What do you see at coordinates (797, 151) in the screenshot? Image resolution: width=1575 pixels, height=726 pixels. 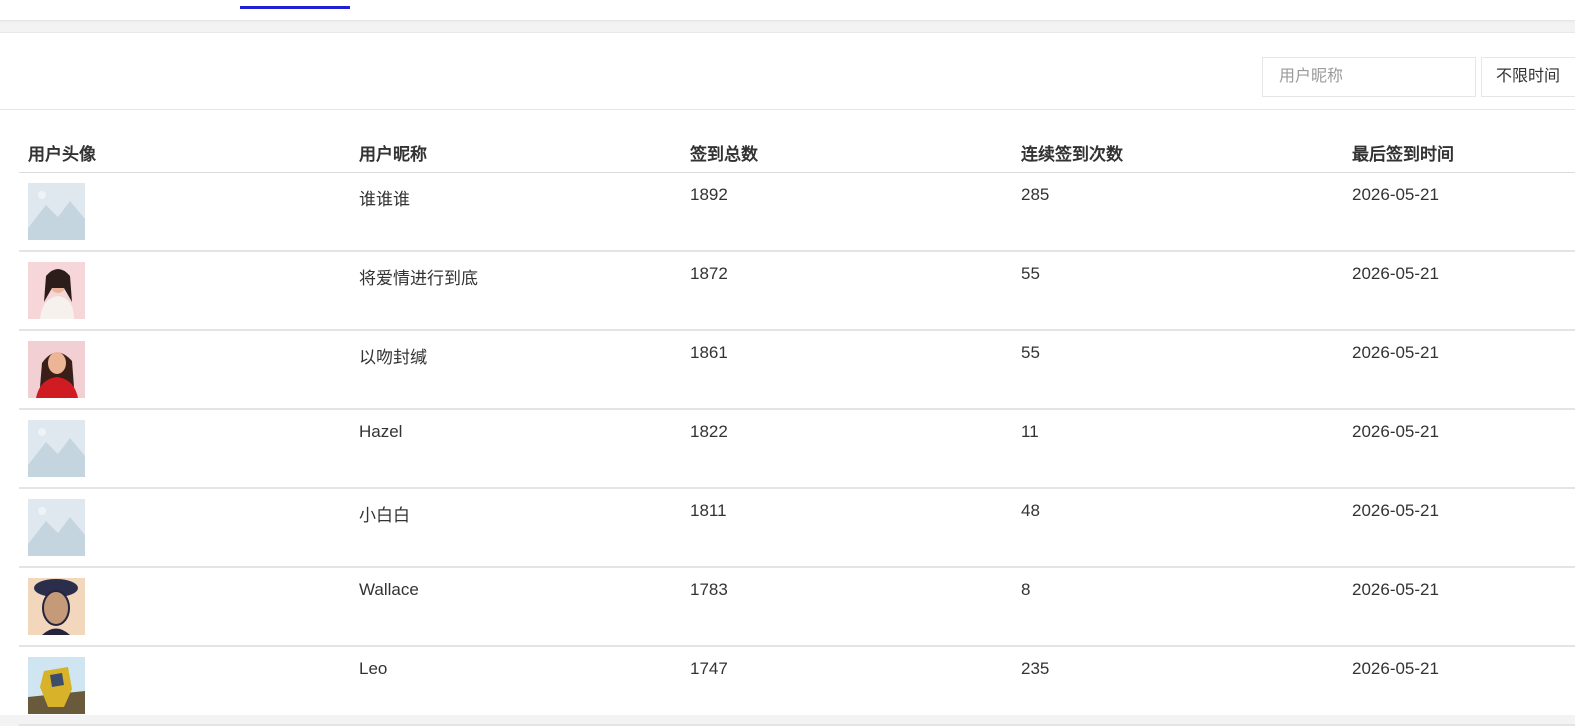 I see `table-header: 用户头像 用户昵称 签到总数 连续签到次数 最后签到时间` at bounding box center [797, 151].